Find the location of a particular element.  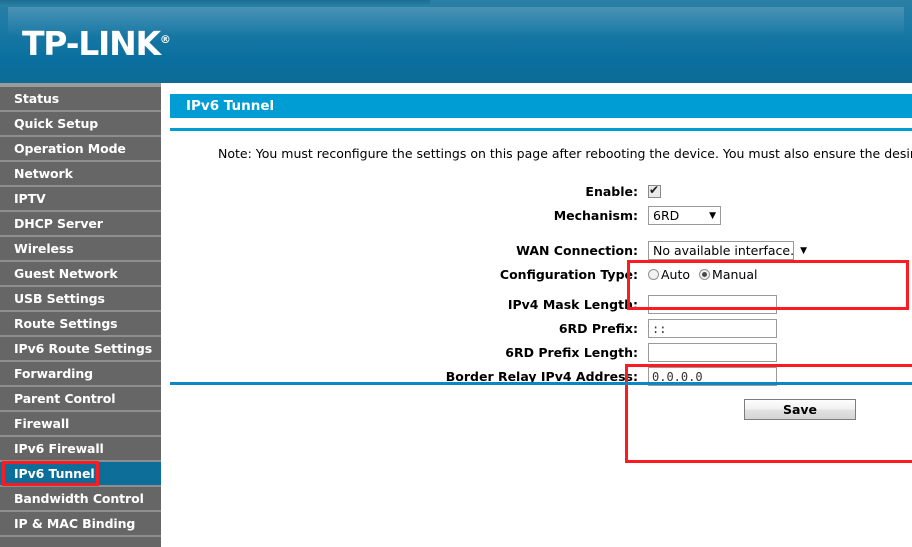

sidebar-item-ip-mac-binding: IP & MAC Binding is located at coordinates (80, 524).